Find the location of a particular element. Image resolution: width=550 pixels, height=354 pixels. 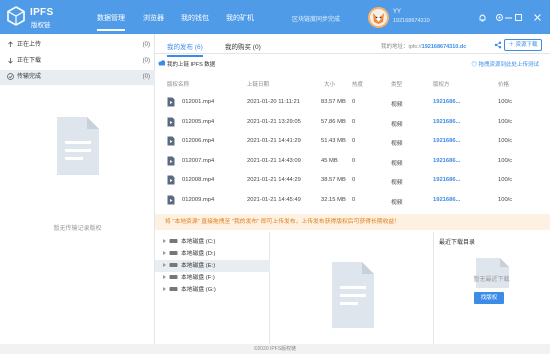

cell-date: 2021-01-21 14:43:09 is located at coordinates (274, 160).